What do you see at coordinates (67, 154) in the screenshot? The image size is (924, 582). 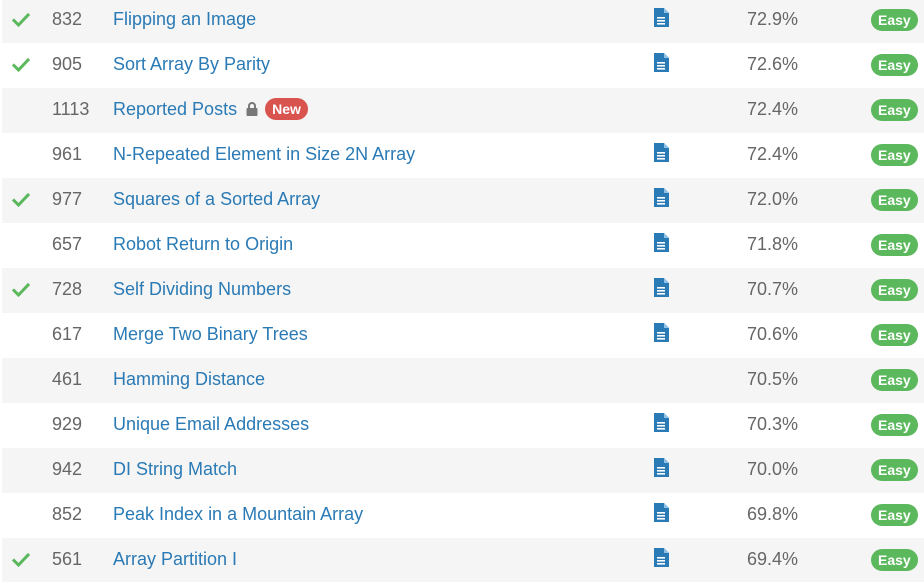 I see `problem-id: 961` at bounding box center [67, 154].